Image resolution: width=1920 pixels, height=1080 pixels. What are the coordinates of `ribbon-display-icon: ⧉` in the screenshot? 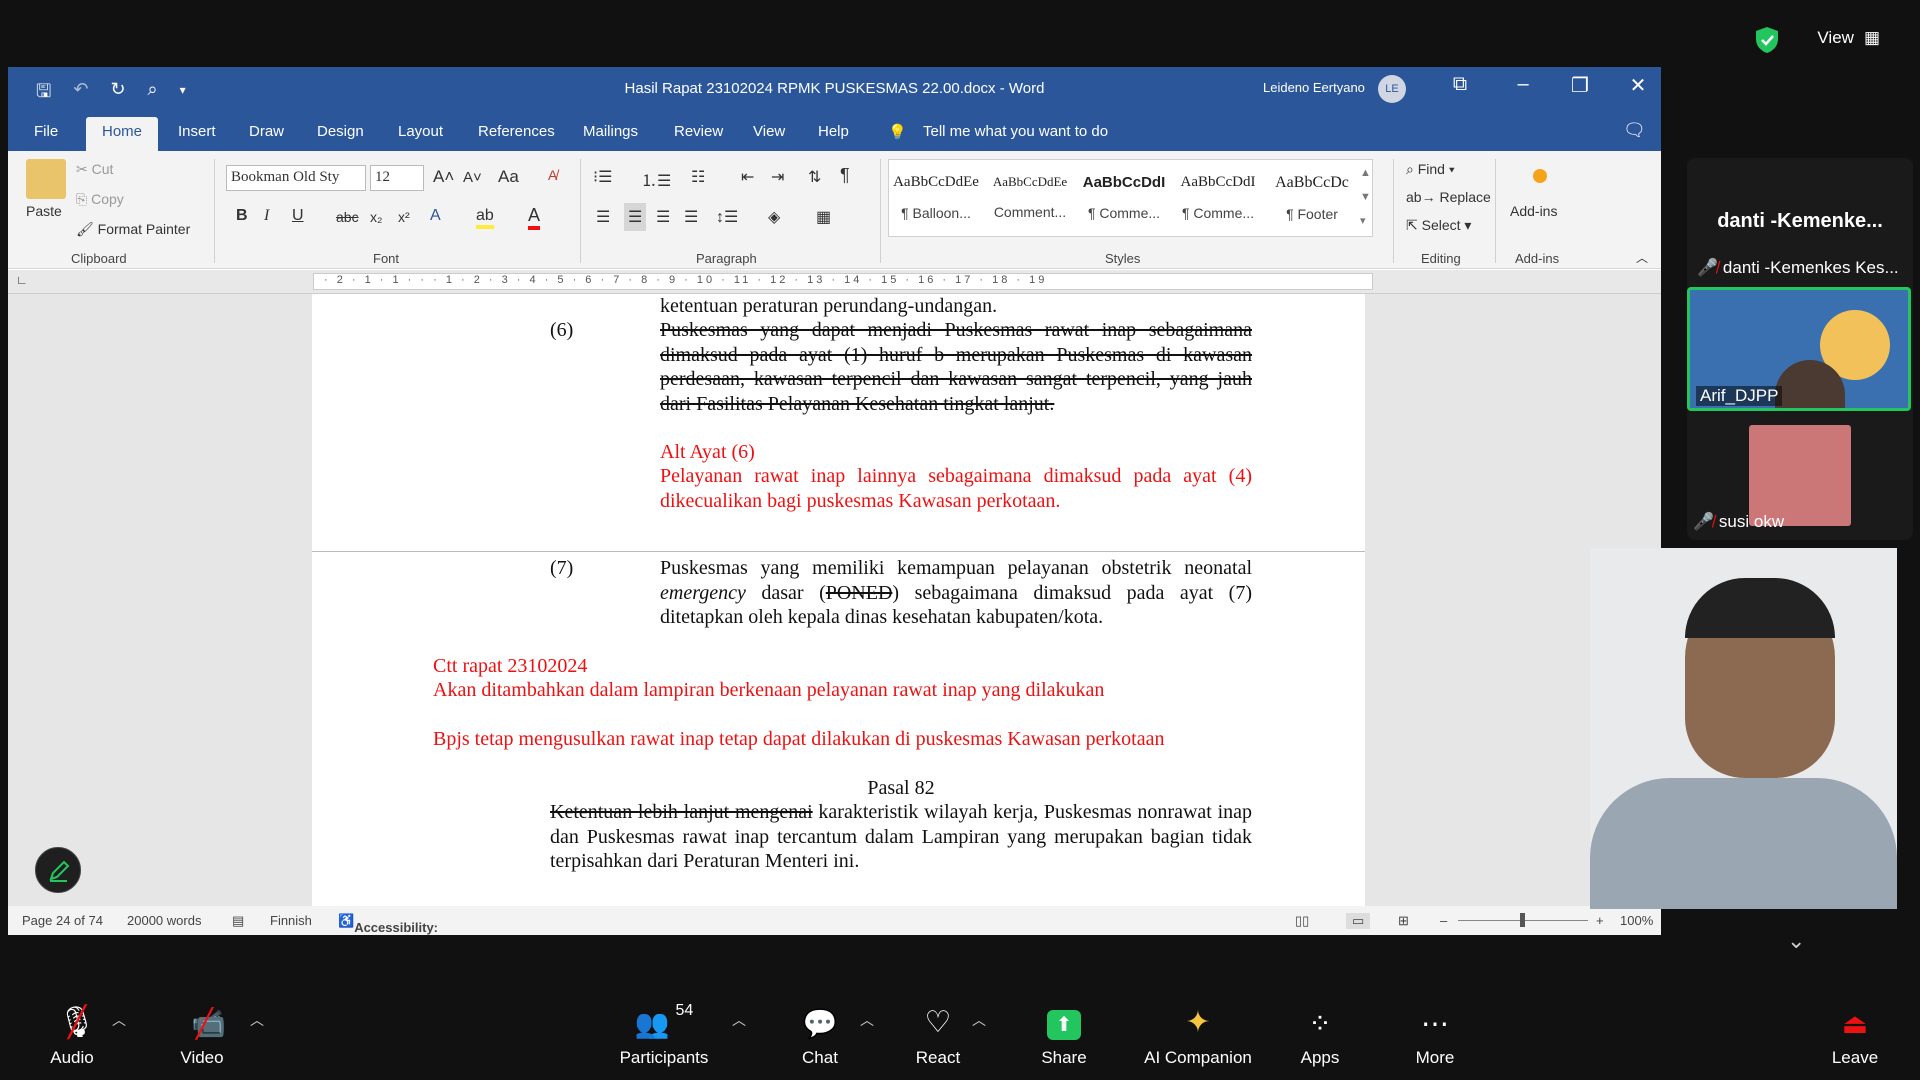 It's located at (1460, 84).